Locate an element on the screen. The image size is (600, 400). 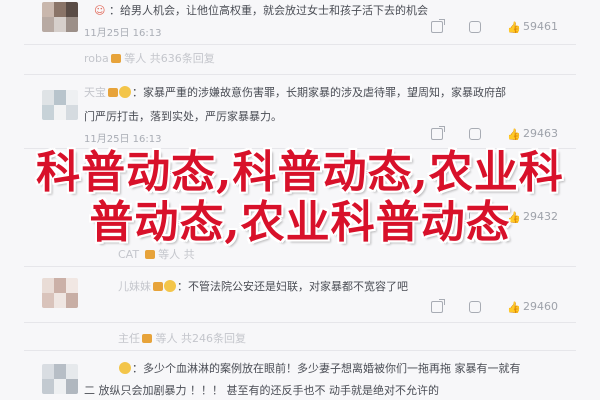
like-count: 29463 is located at coordinates (540, 133).